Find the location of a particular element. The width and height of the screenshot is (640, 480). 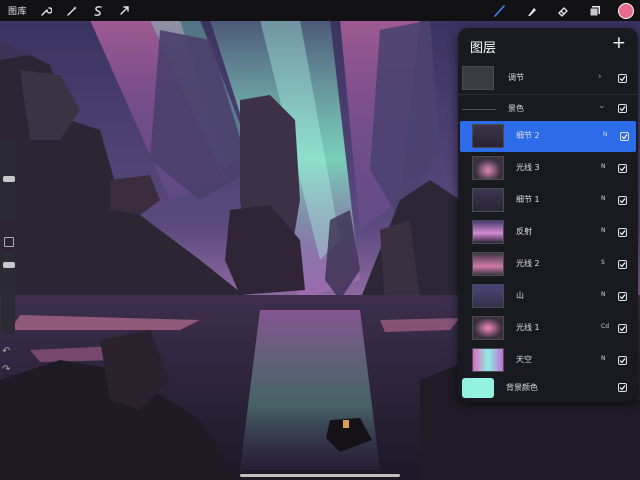

undo-button: ↶ is located at coordinates (6, 351).